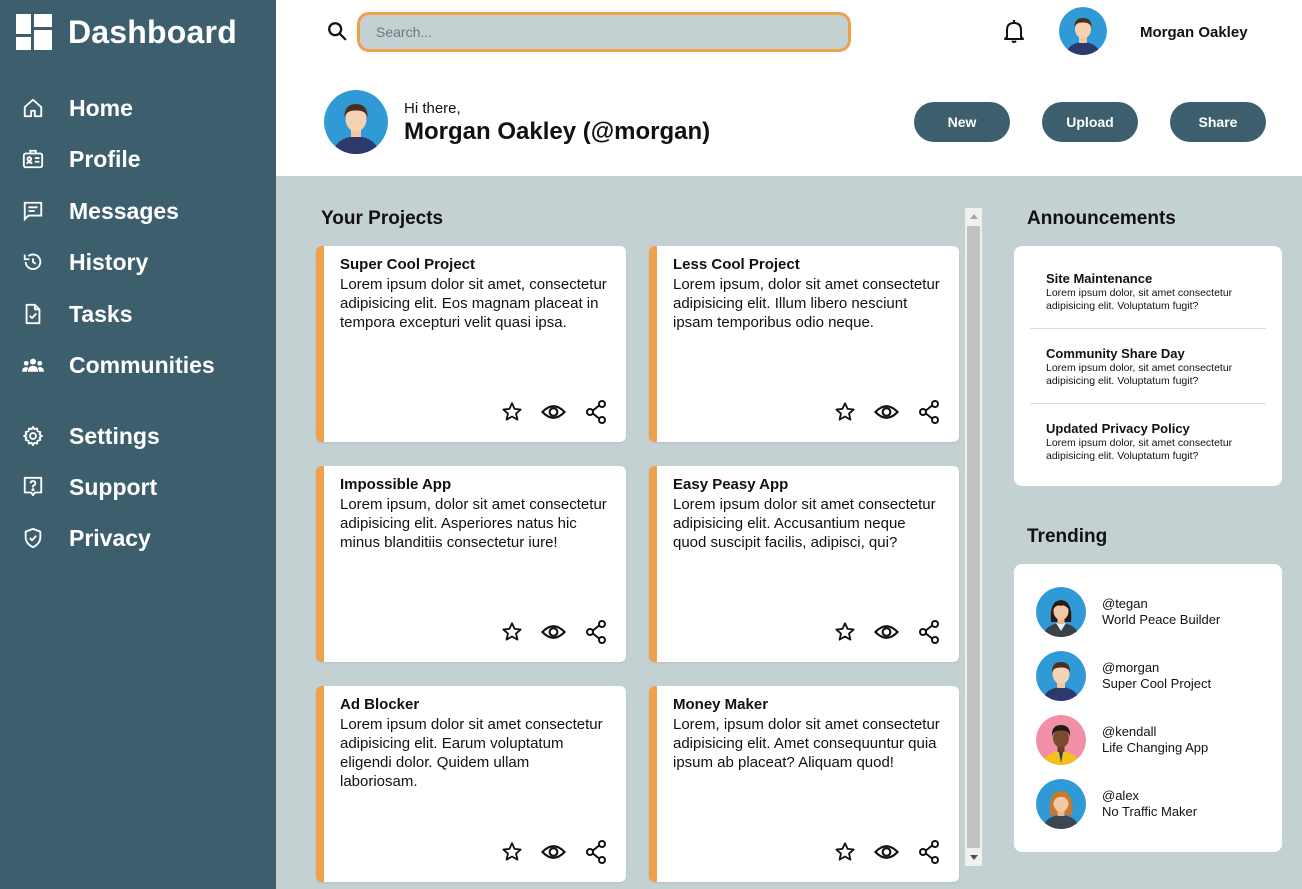 The width and height of the screenshot is (1302, 889). I want to click on trending-handle: @tegan, so click(1125, 603).